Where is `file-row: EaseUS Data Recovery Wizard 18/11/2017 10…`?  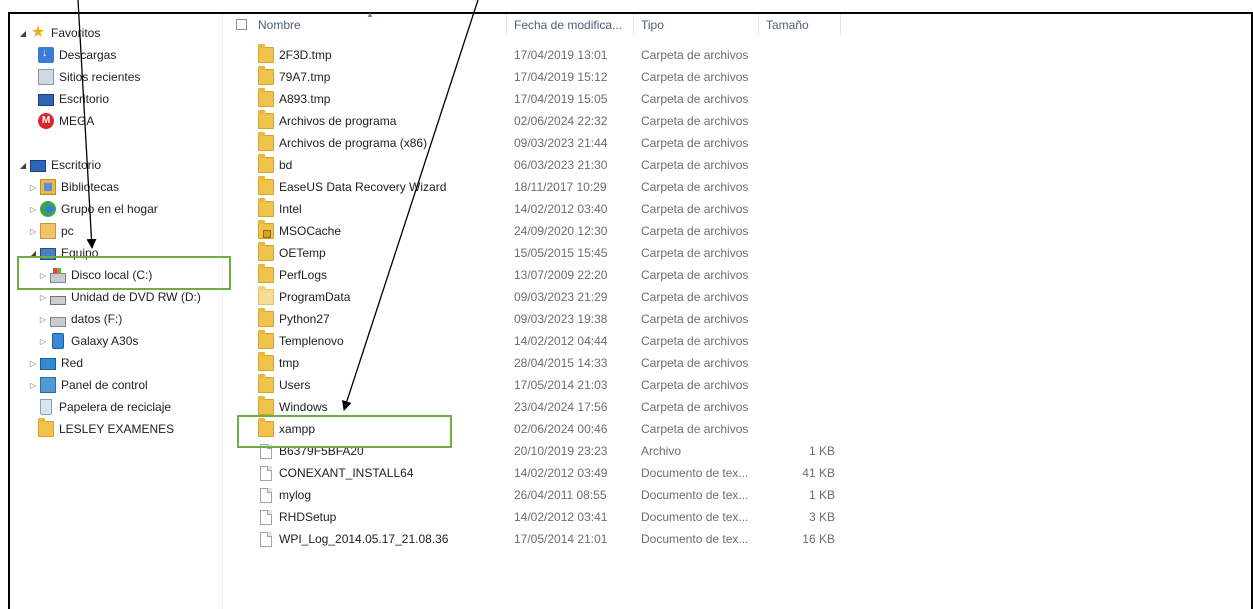 file-row: EaseUS Data Recovery Wizard 18/11/2017 10… is located at coordinates (550, 187).